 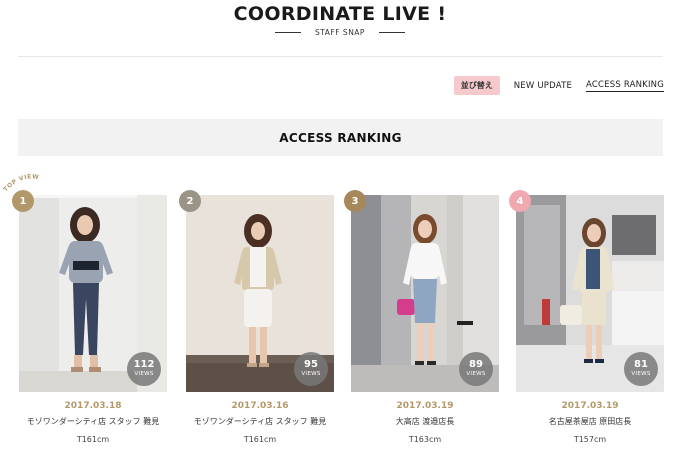 I want to click on rank-badge-2: 2, so click(x=190, y=201).